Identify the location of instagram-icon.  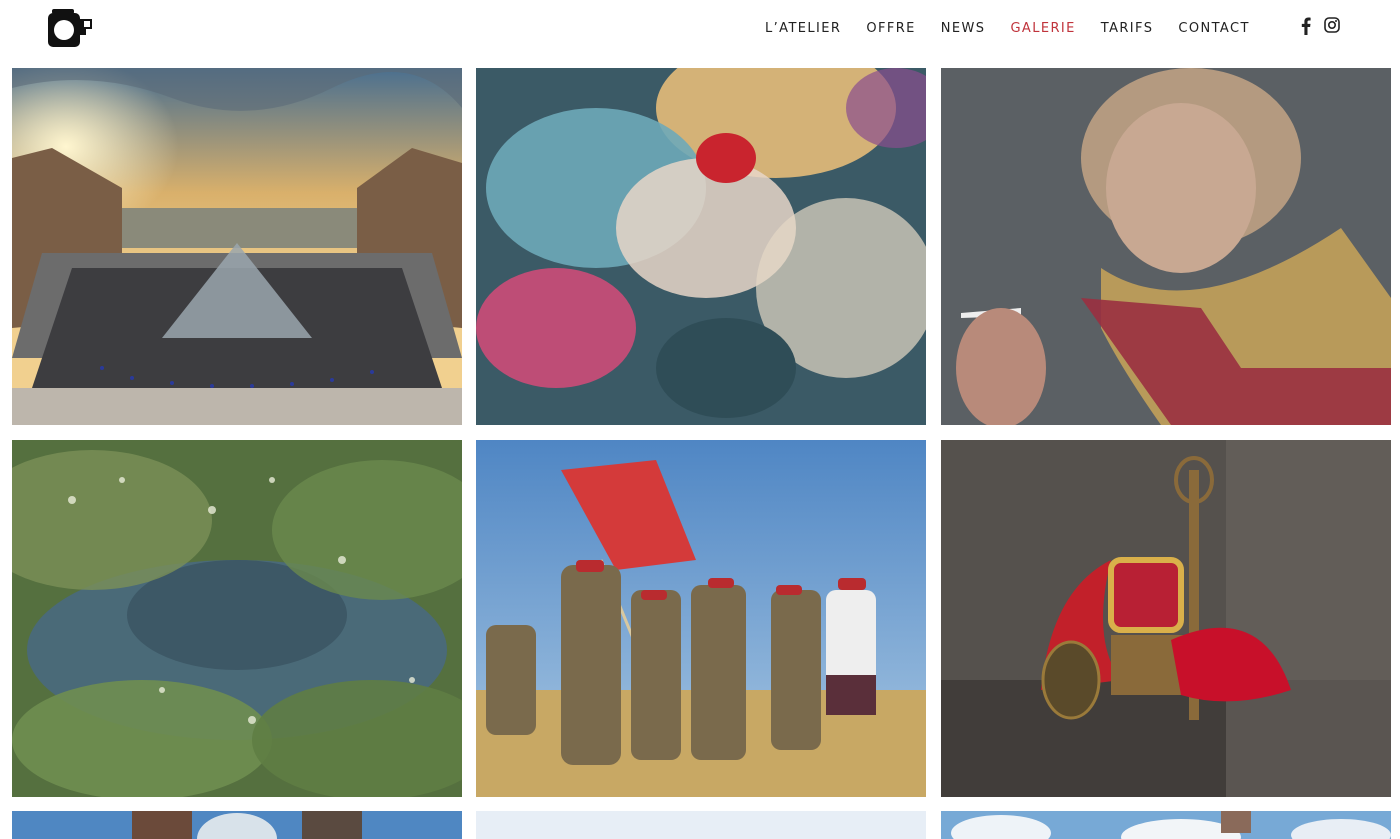
(1332, 26).